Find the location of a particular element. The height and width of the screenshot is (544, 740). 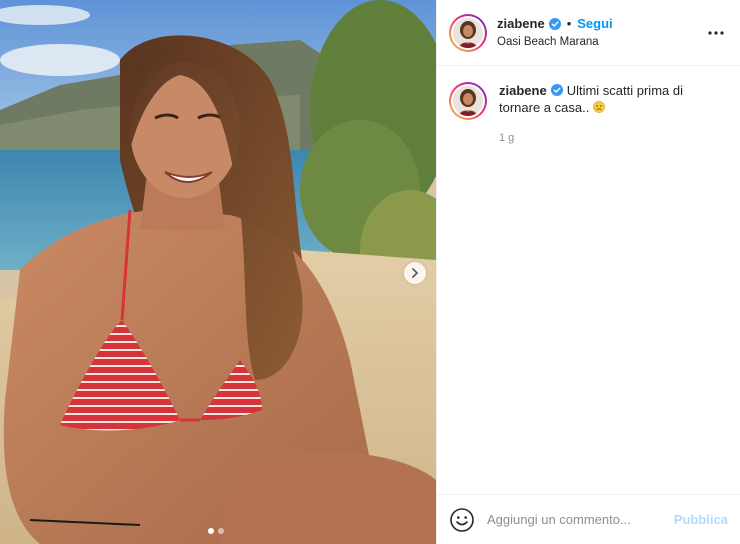

more-options-button is located at coordinates (716, 32).